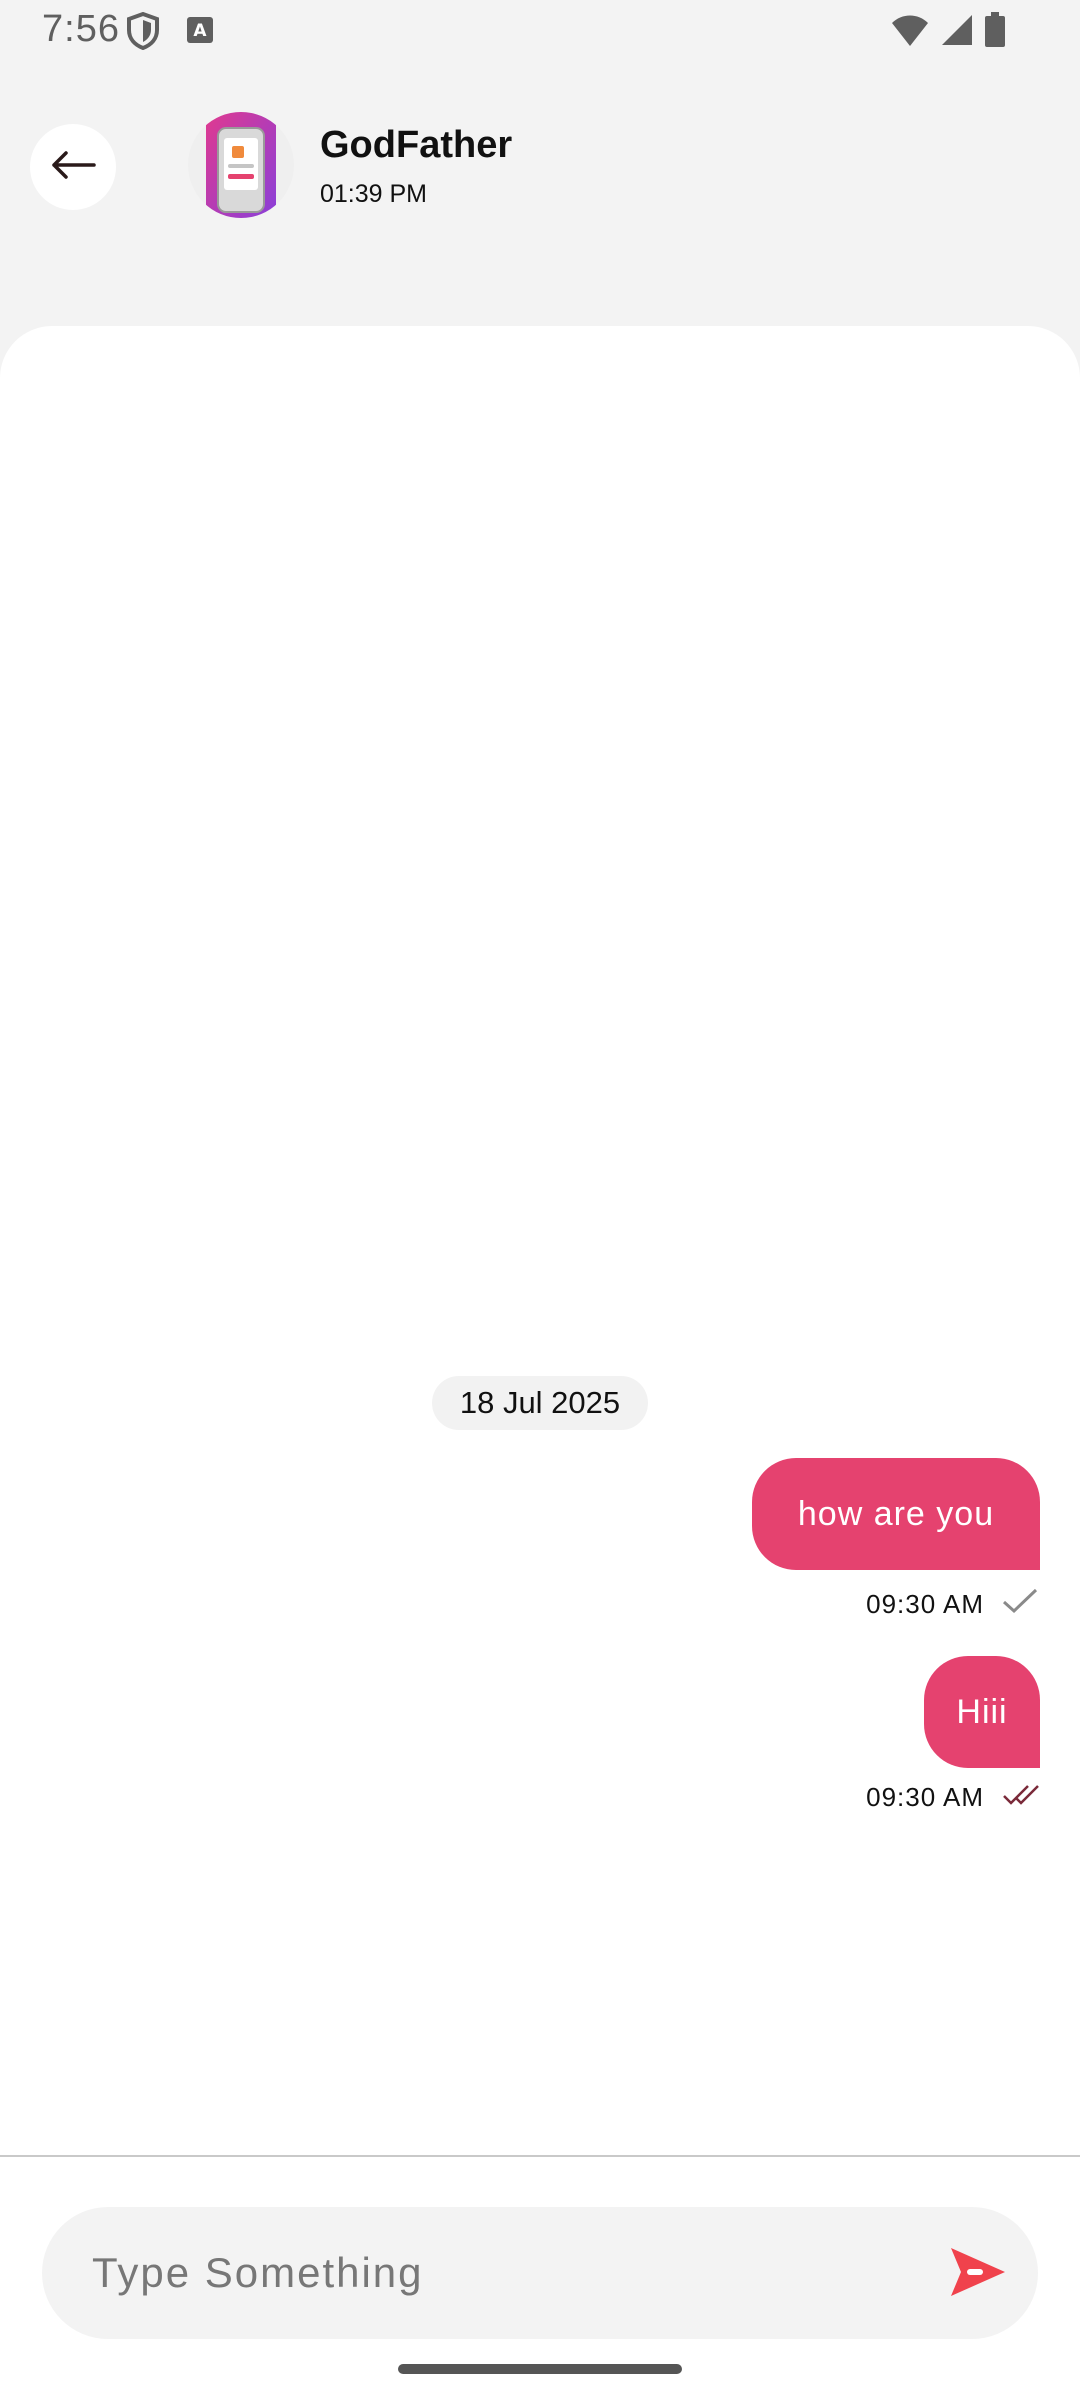  What do you see at coordinates (540, 1403) in the screenshot?
I see `date-separator: 18 Jul 2025` at bounding box center [540, 1403].